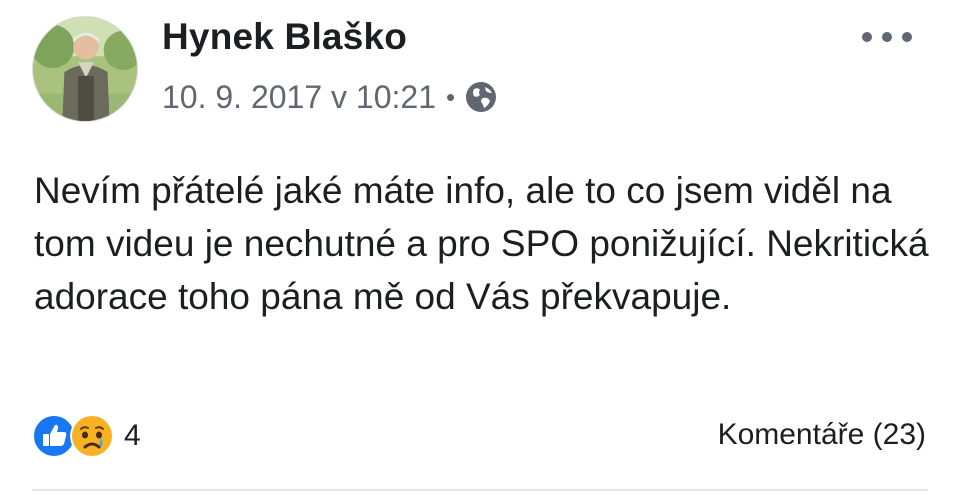 The width and height of the screenshot is (960, 498). I want to click on reactions-summary: 4, so click(86, 436).